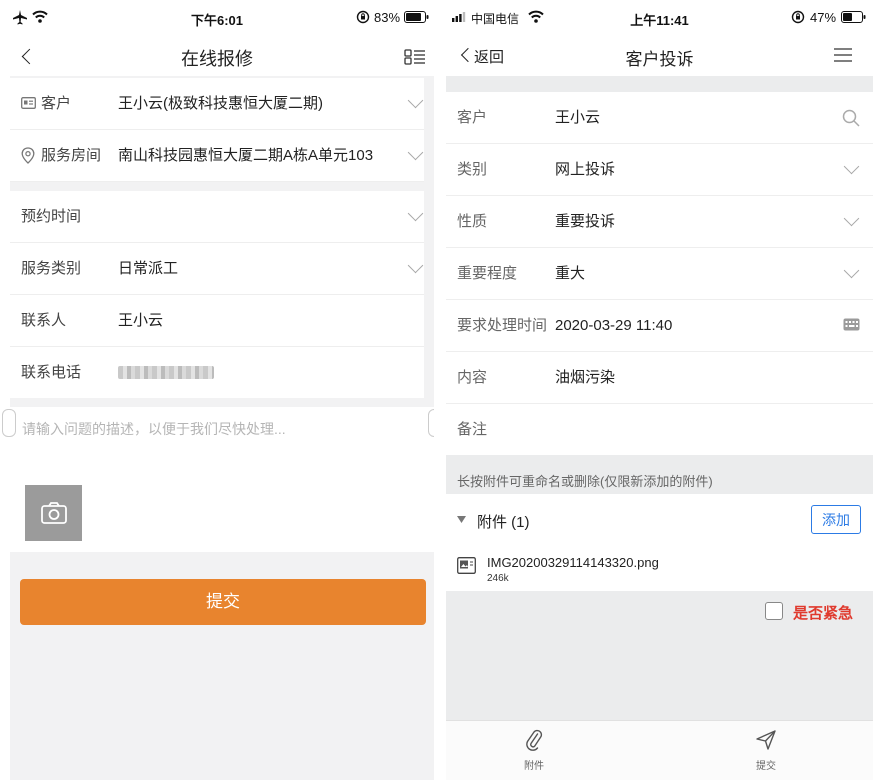 The image size is (883, 780). What do you see at coordinates (534, 740) in the screenshot?
I see `paperclip-icon` at bounding box center [534, 740].